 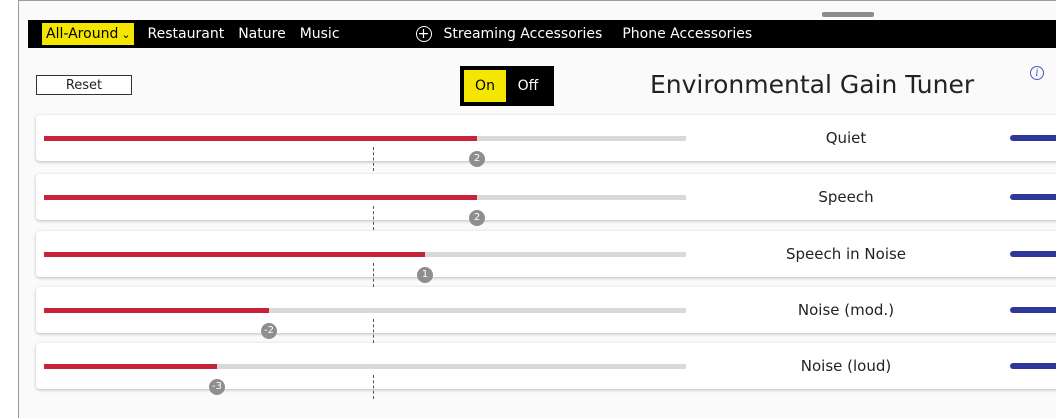 I want to click on slider-row-noise-mod: -2 Noise (mod.), so click(x=546, y=315).